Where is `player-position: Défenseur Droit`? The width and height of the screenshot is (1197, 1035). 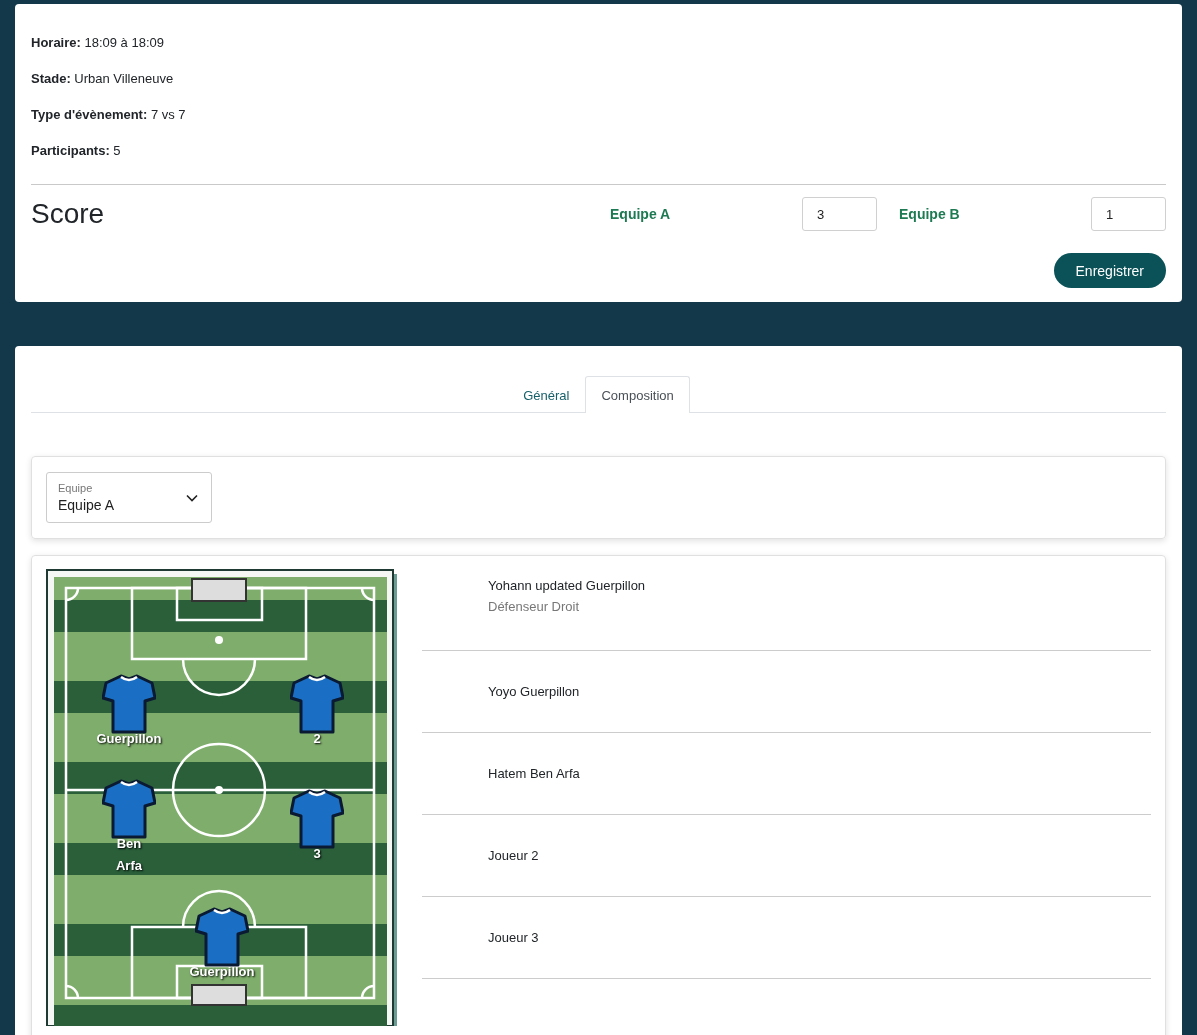 player-position: Défenseur Droit is located at coordinates (534, 606).